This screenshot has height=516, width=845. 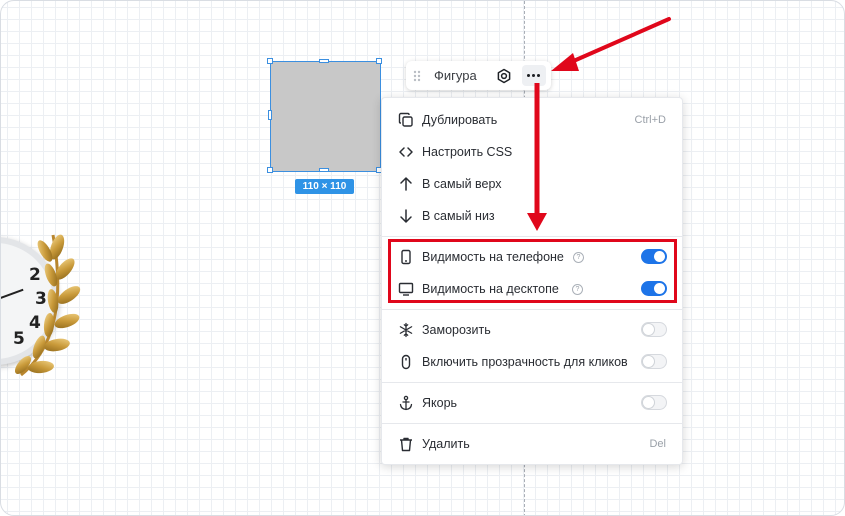 I want to click on annotation-arrows, so click(x=599, y=124).